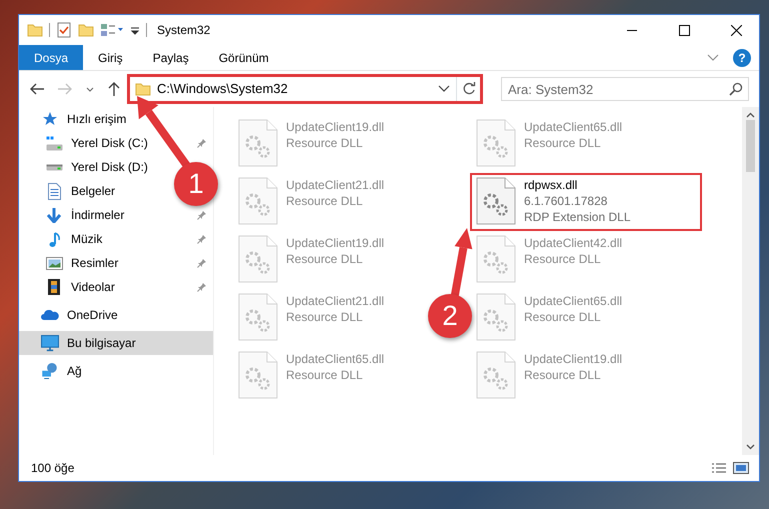 The height and width of the screenshot is (509, 769). I want to click on caret-icon, so click(90, 89).